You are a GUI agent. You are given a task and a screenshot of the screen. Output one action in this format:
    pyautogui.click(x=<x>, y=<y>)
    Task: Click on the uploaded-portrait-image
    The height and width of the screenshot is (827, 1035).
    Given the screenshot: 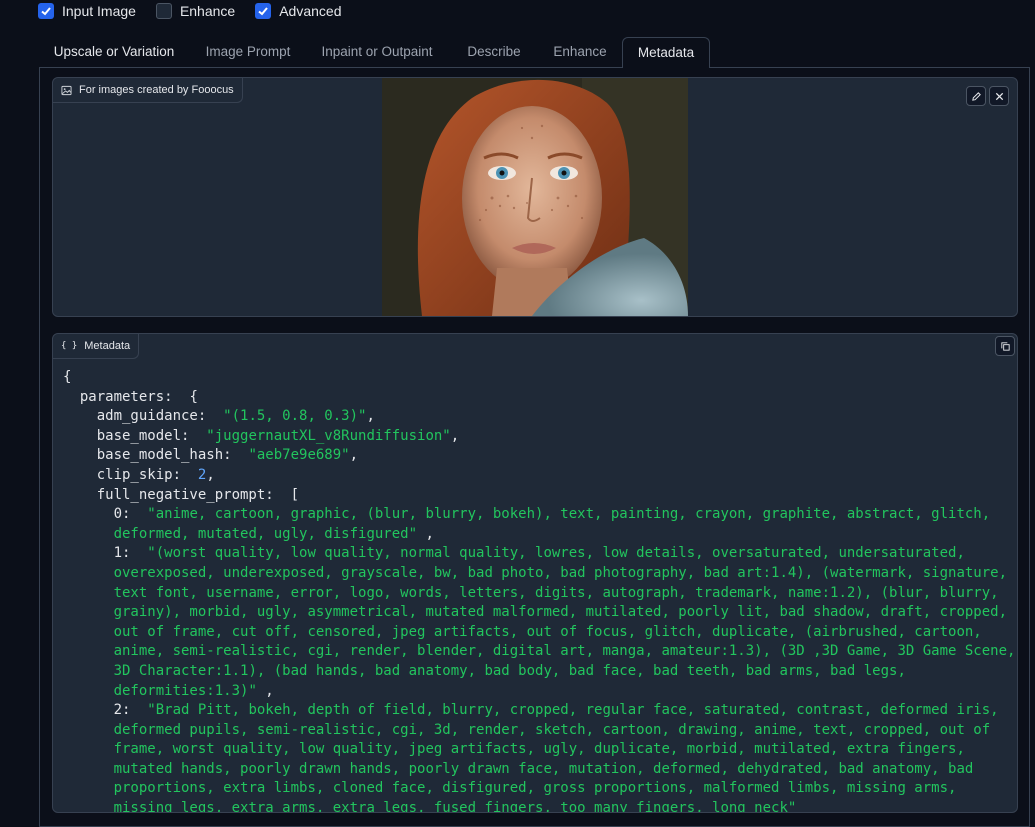 What is the action you would take?
    pyautogui.click(x=535, y=197)
    